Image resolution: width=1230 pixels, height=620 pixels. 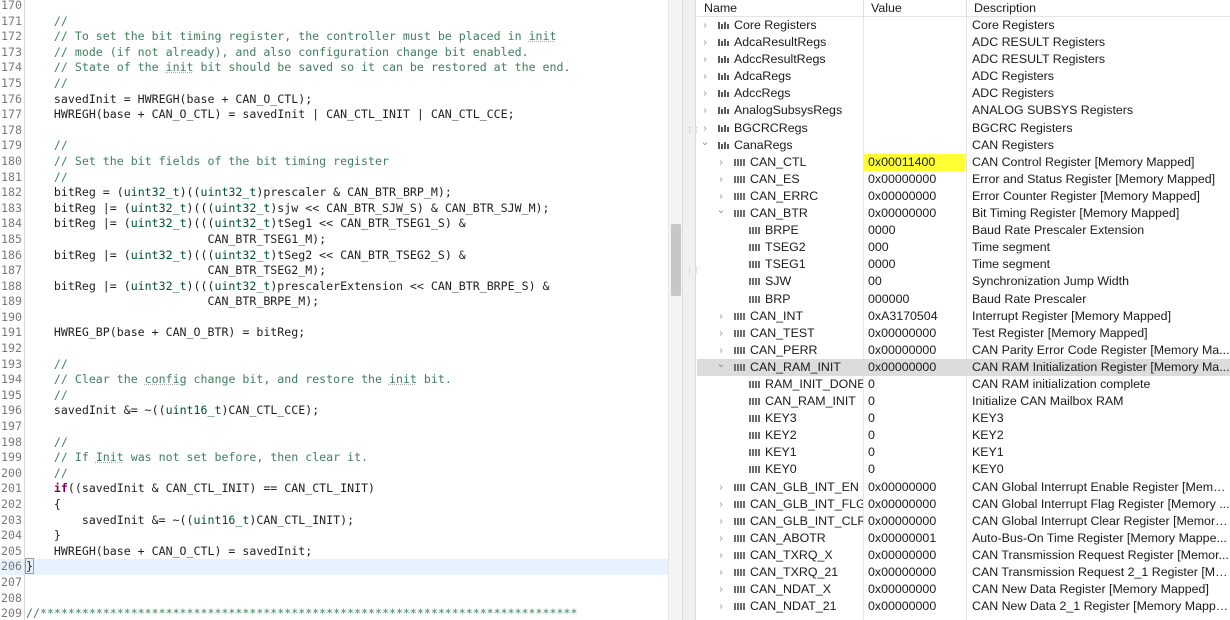 What do you see at coordinates (334, 317) in the screenshot?
I see `code-line: 190` at bounding box center [334, 317].